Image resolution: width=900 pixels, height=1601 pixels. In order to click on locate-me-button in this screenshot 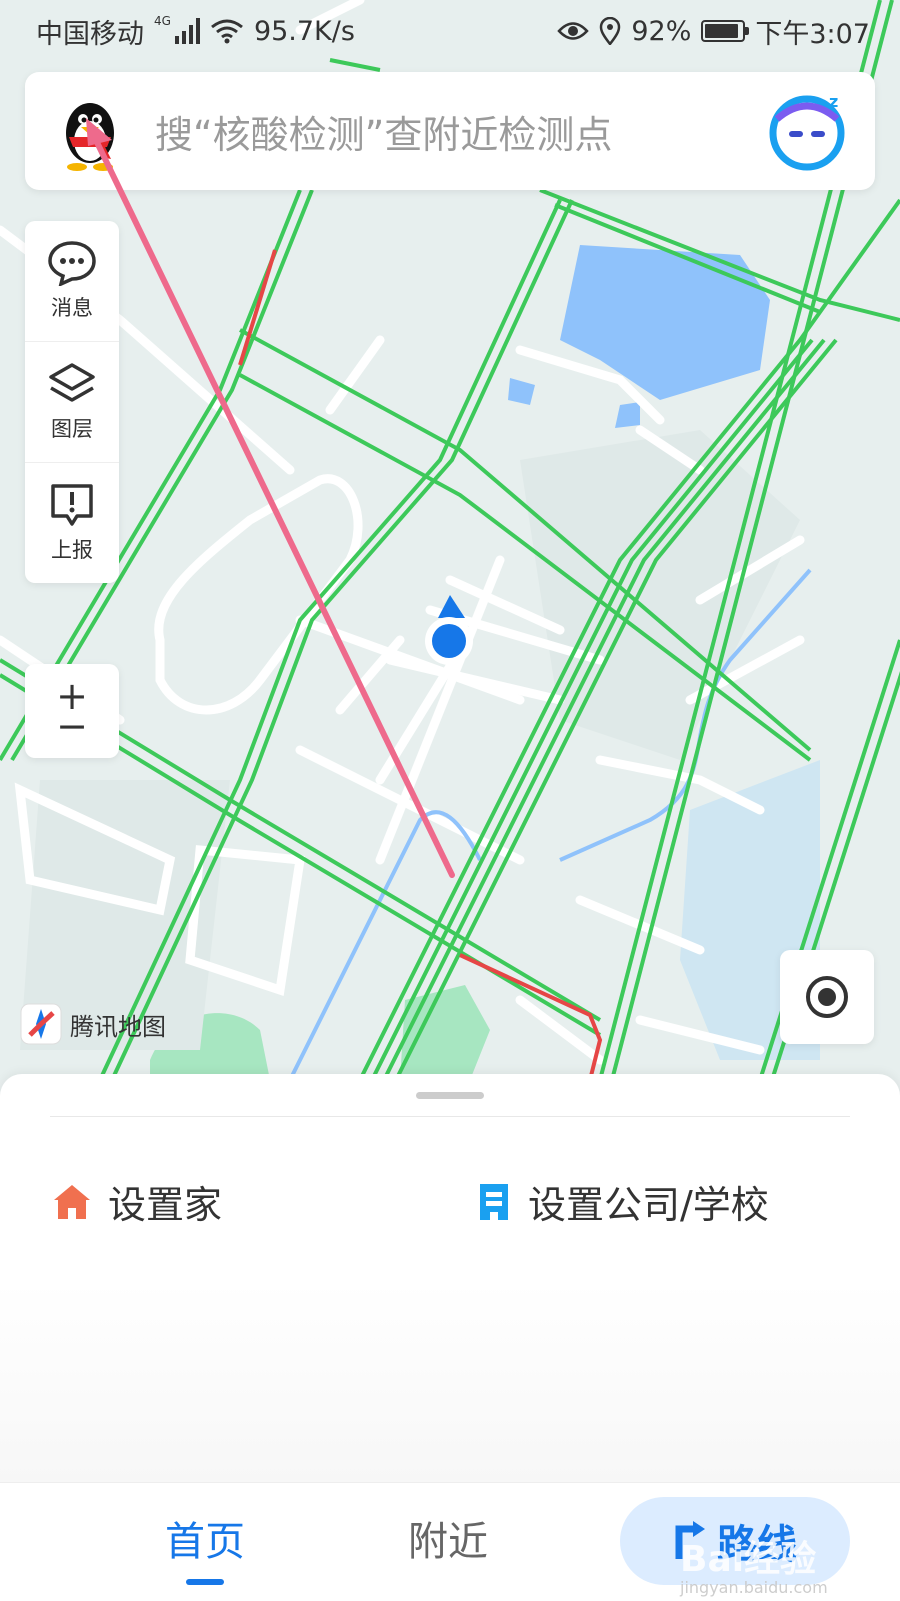, I will do `click(827, 997)`.